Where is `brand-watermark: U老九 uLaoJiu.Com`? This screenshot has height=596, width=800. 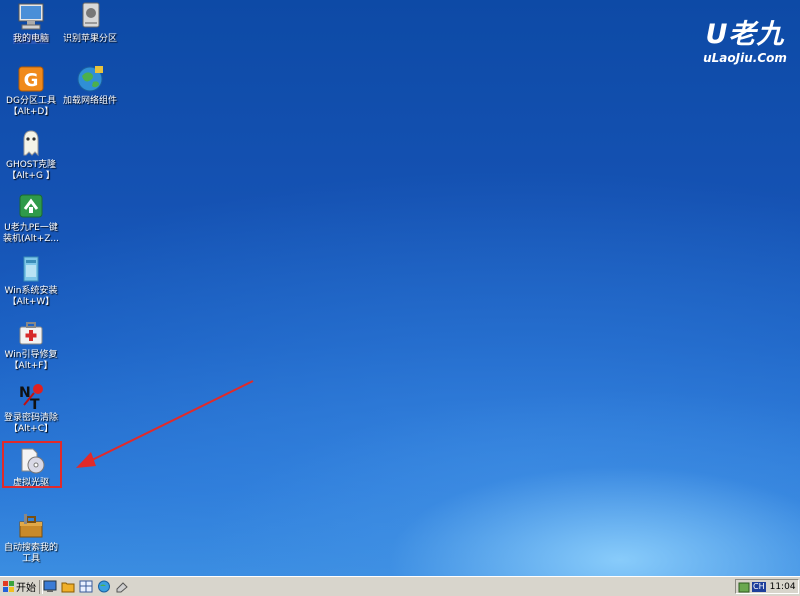 brand-watermark: U老九 uLaoJiu.Com is located at coordinates (745, 38).